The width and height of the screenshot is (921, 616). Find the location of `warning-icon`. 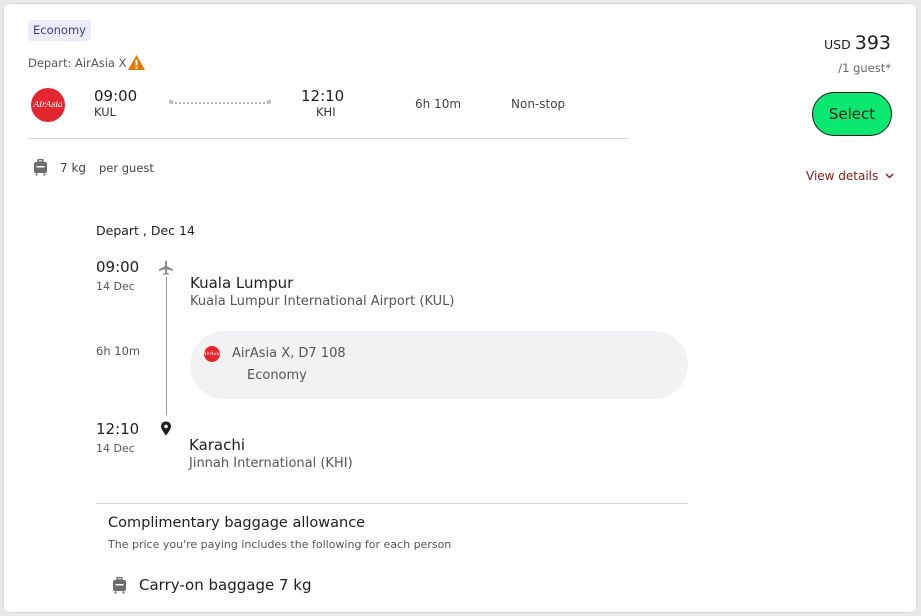

warning-icon is located at coordinates (137, 62).